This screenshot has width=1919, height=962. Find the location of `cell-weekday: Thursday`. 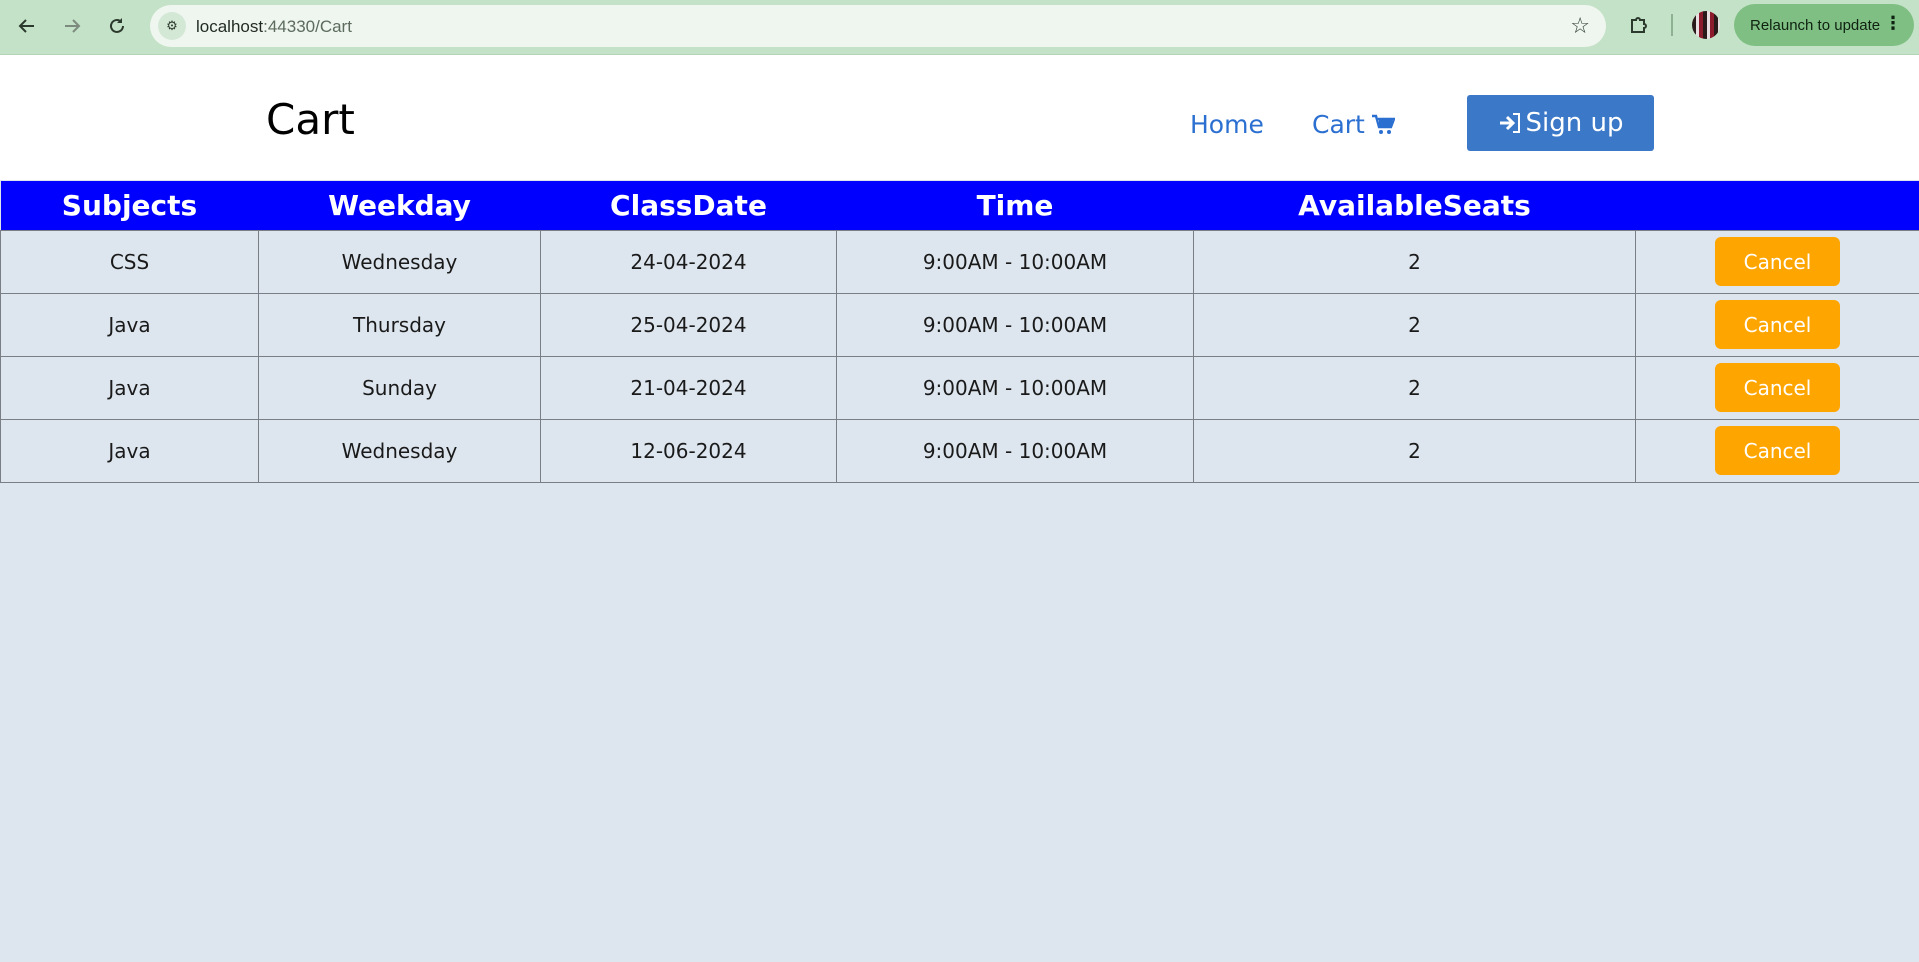

cell-weekday: Thursday is located at coordinates (399, 324).